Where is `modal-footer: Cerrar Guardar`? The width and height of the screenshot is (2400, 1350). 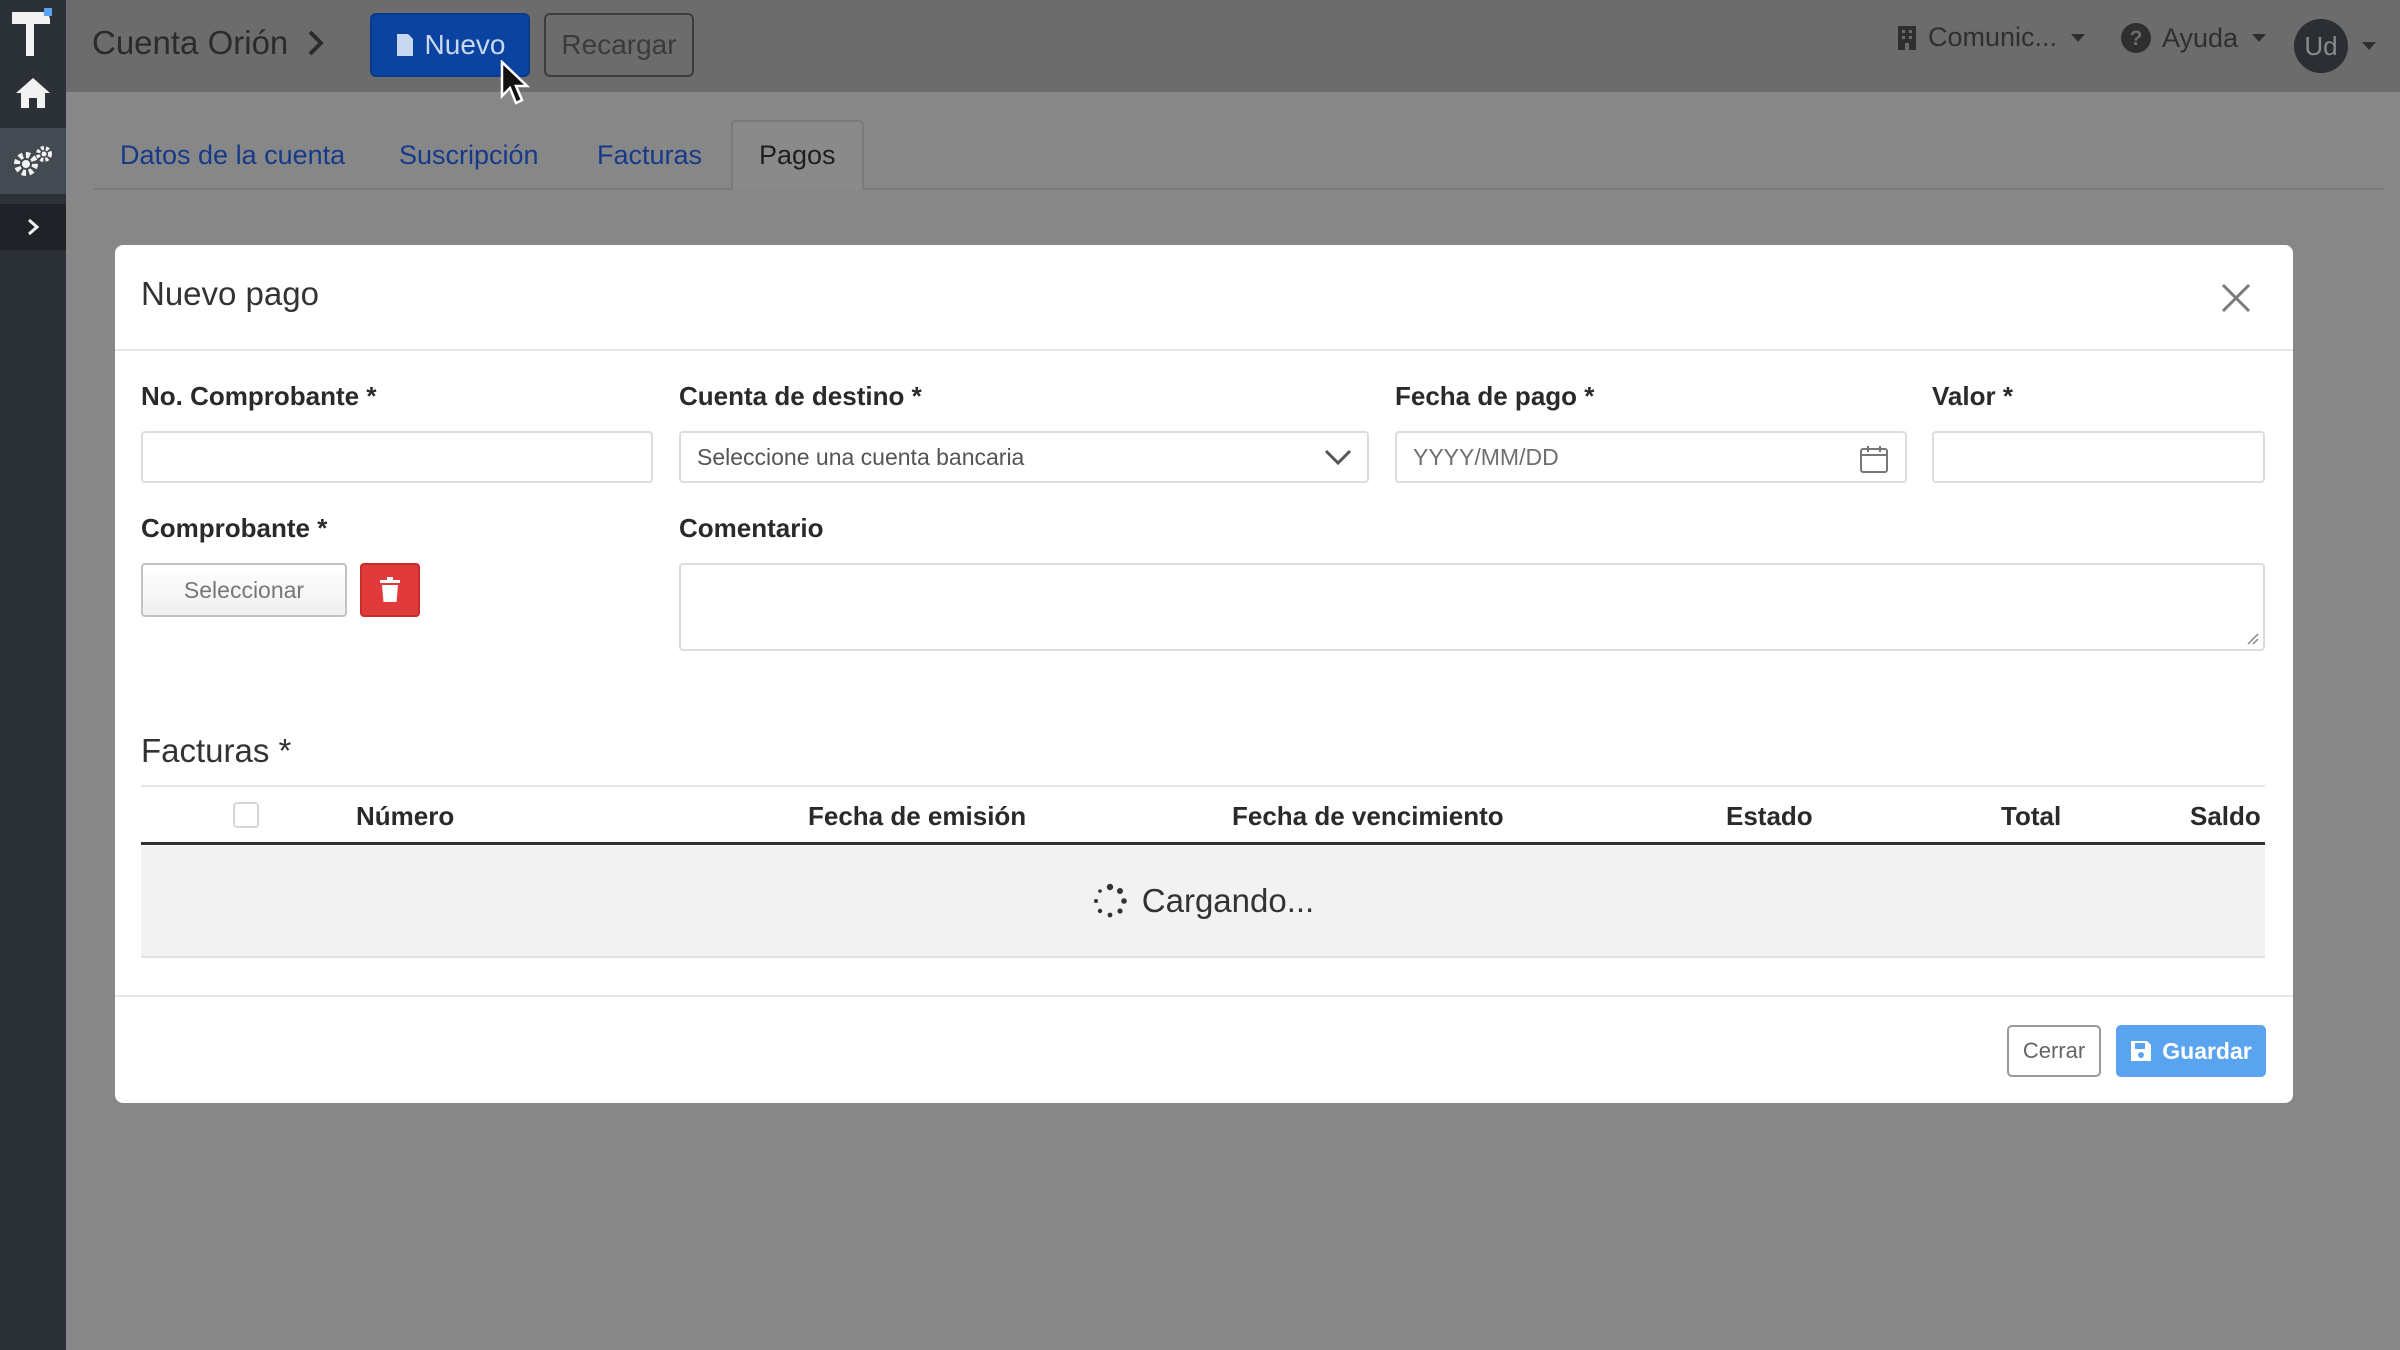
modal-footer: Cerrar Guardar is located at coordinates (1204, 1049).